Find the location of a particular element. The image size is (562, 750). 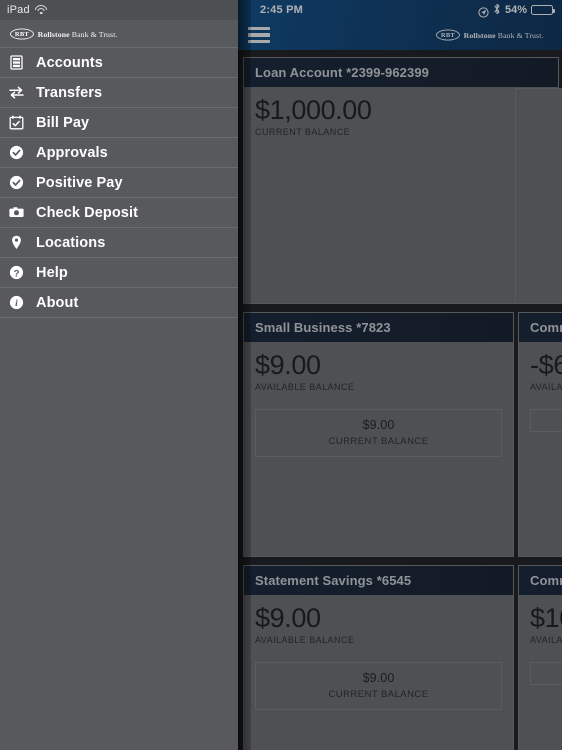

sidebar-label: Locations is located at coordinates (71, 242).